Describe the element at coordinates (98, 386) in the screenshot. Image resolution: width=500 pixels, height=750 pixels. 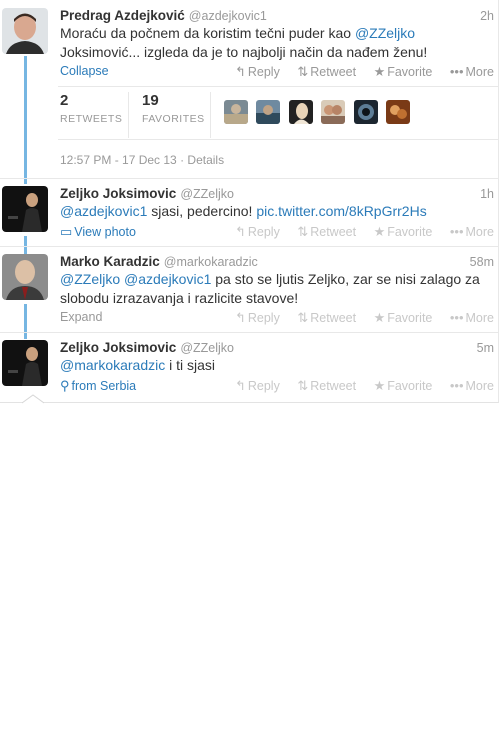
I see `location-link: ⚲ from Serbia` at that location.